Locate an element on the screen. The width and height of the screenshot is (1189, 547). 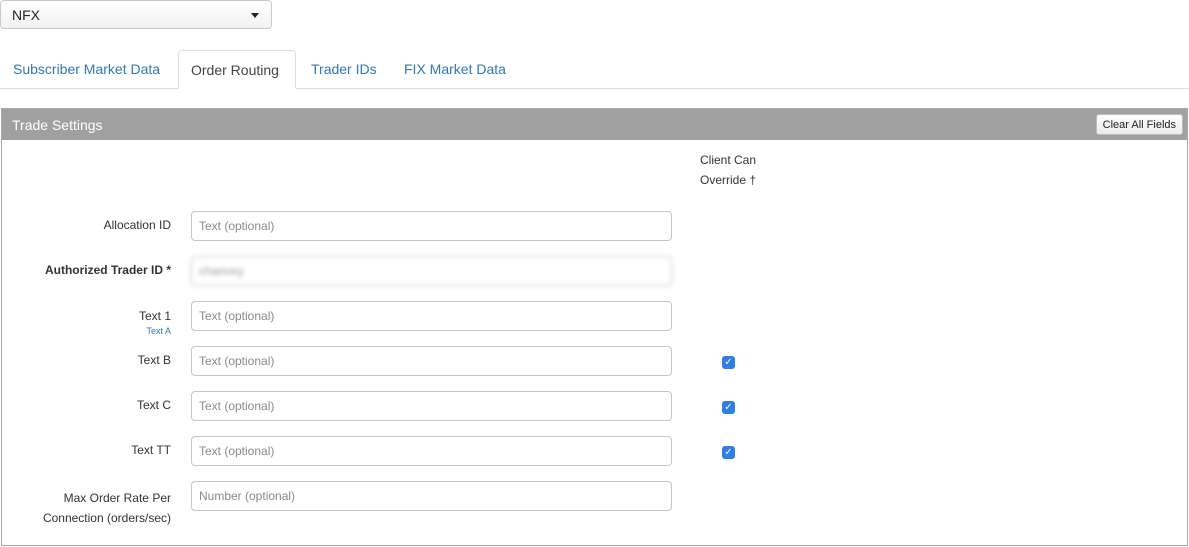
text-c-input is located at coordinates (431, 406).